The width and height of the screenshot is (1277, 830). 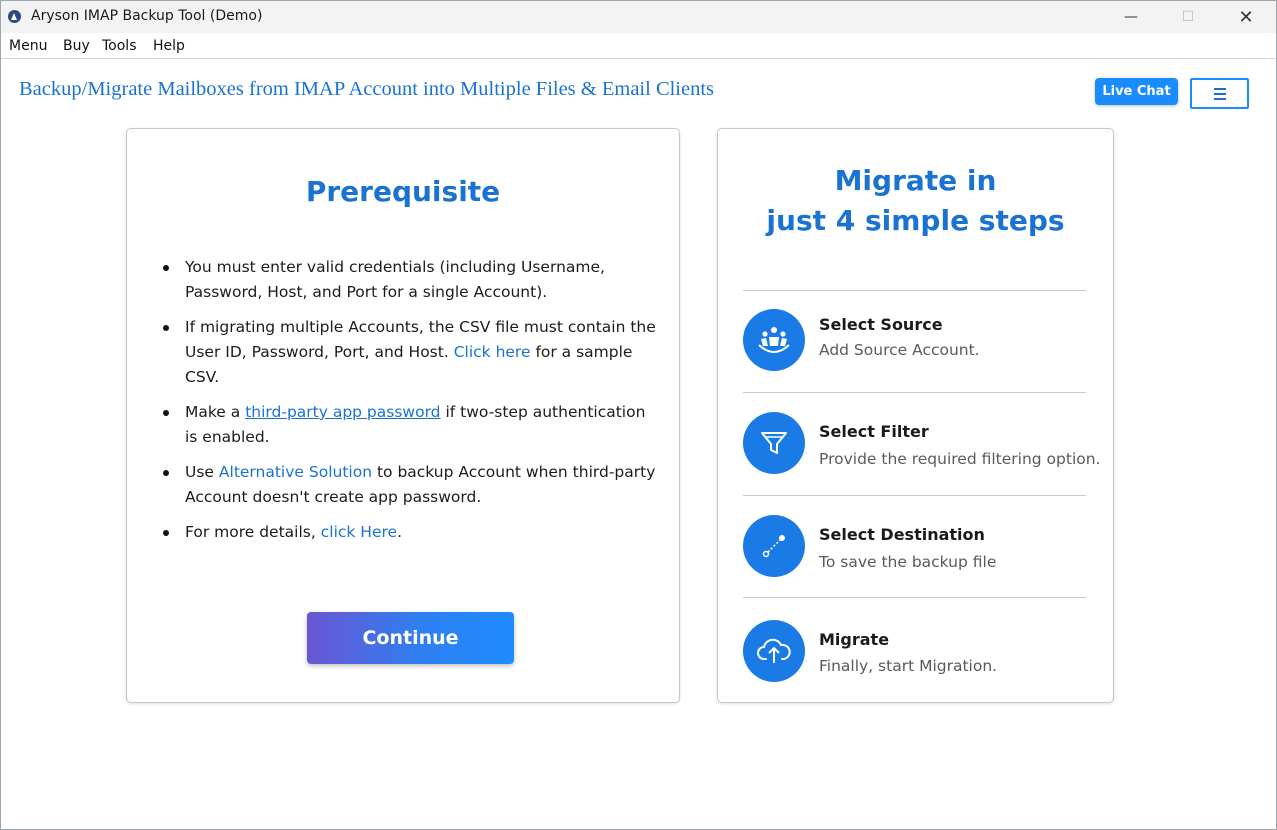 I want to click on app-logo-icon, so click(x=14, y=16).